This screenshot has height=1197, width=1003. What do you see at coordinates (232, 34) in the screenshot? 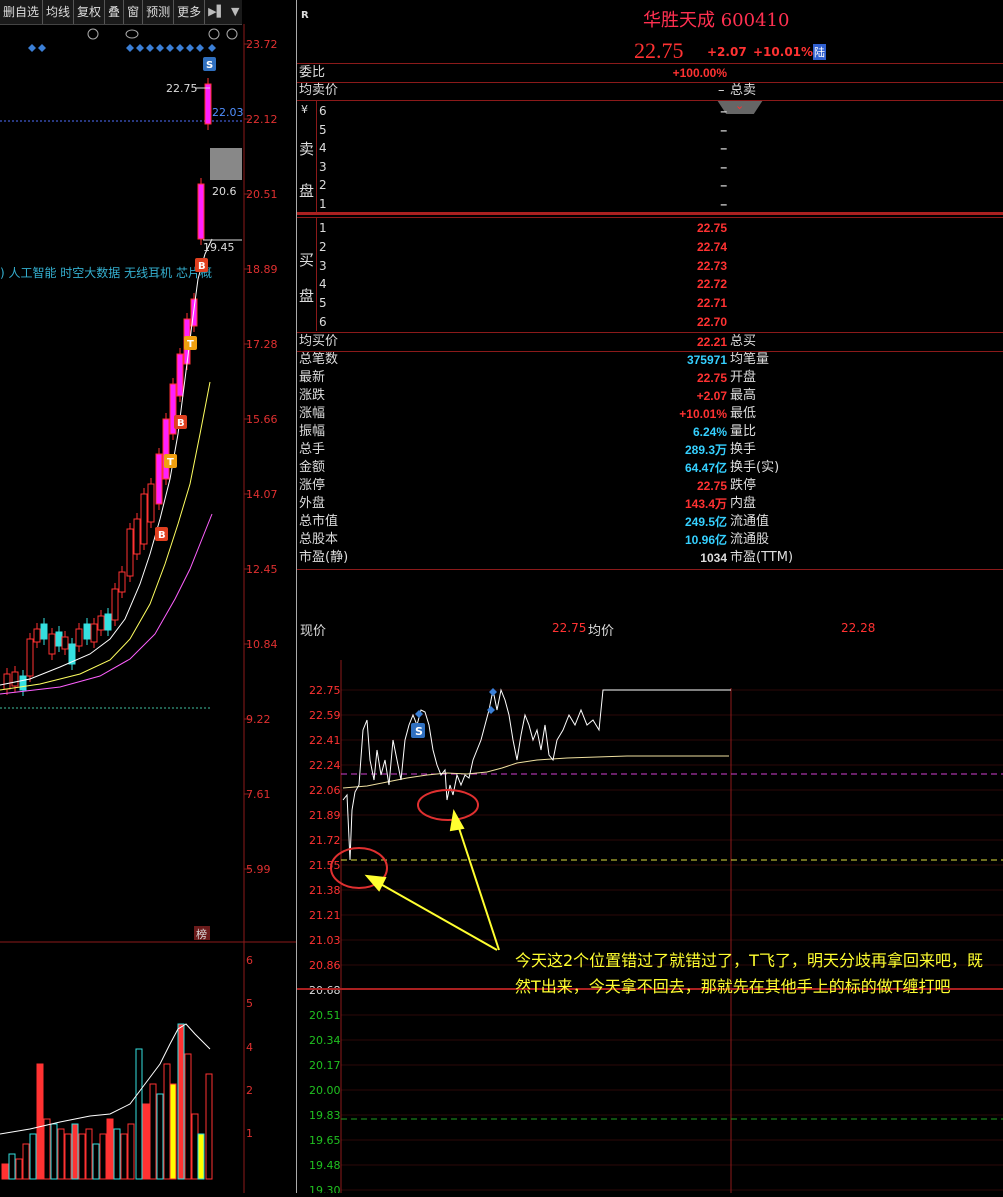
I see `zoom-out-icon` at bounding box center [232, 34].